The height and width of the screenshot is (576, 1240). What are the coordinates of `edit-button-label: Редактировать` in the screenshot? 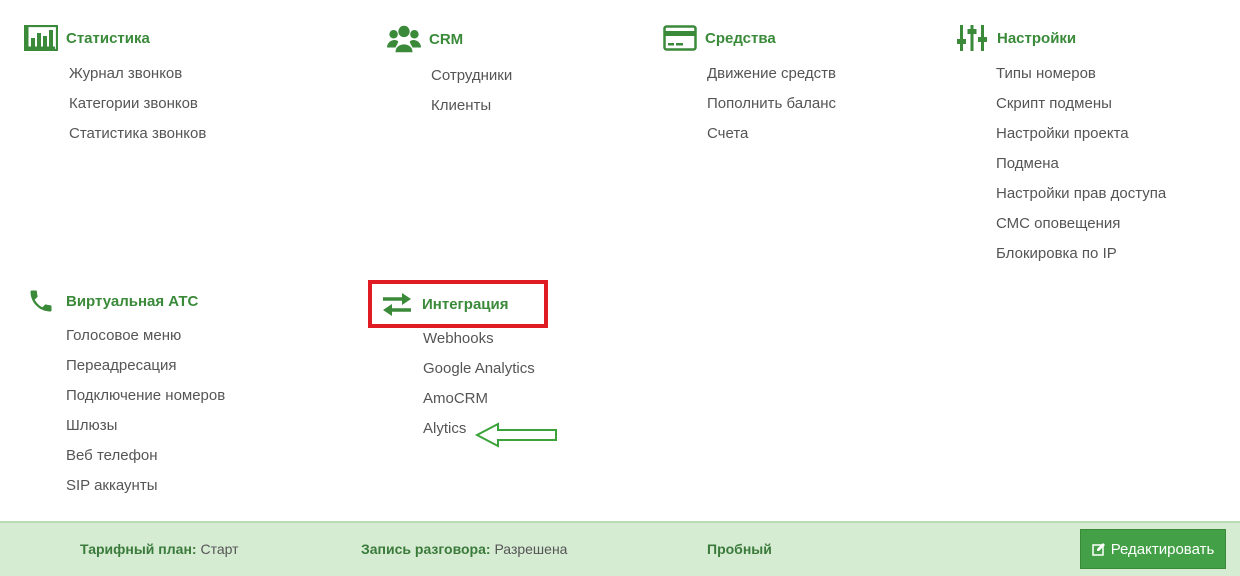 It's located at (1162, 549).